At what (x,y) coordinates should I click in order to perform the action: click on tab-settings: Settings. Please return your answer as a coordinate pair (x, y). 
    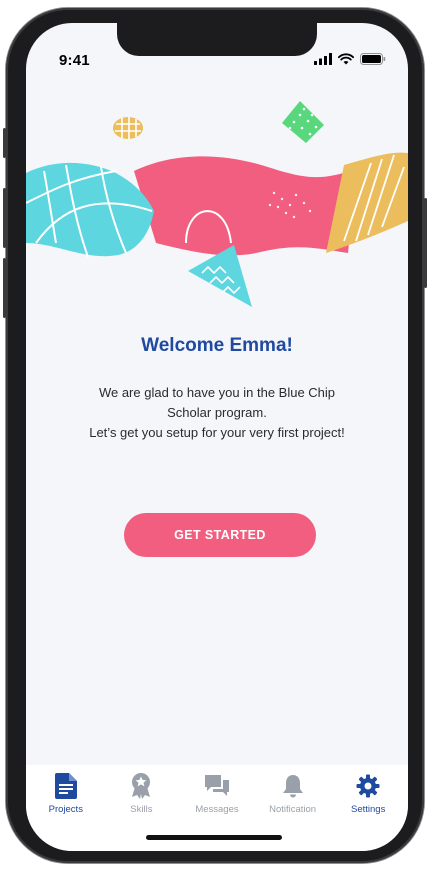
    Looking at the image, I should click on (368, 808).